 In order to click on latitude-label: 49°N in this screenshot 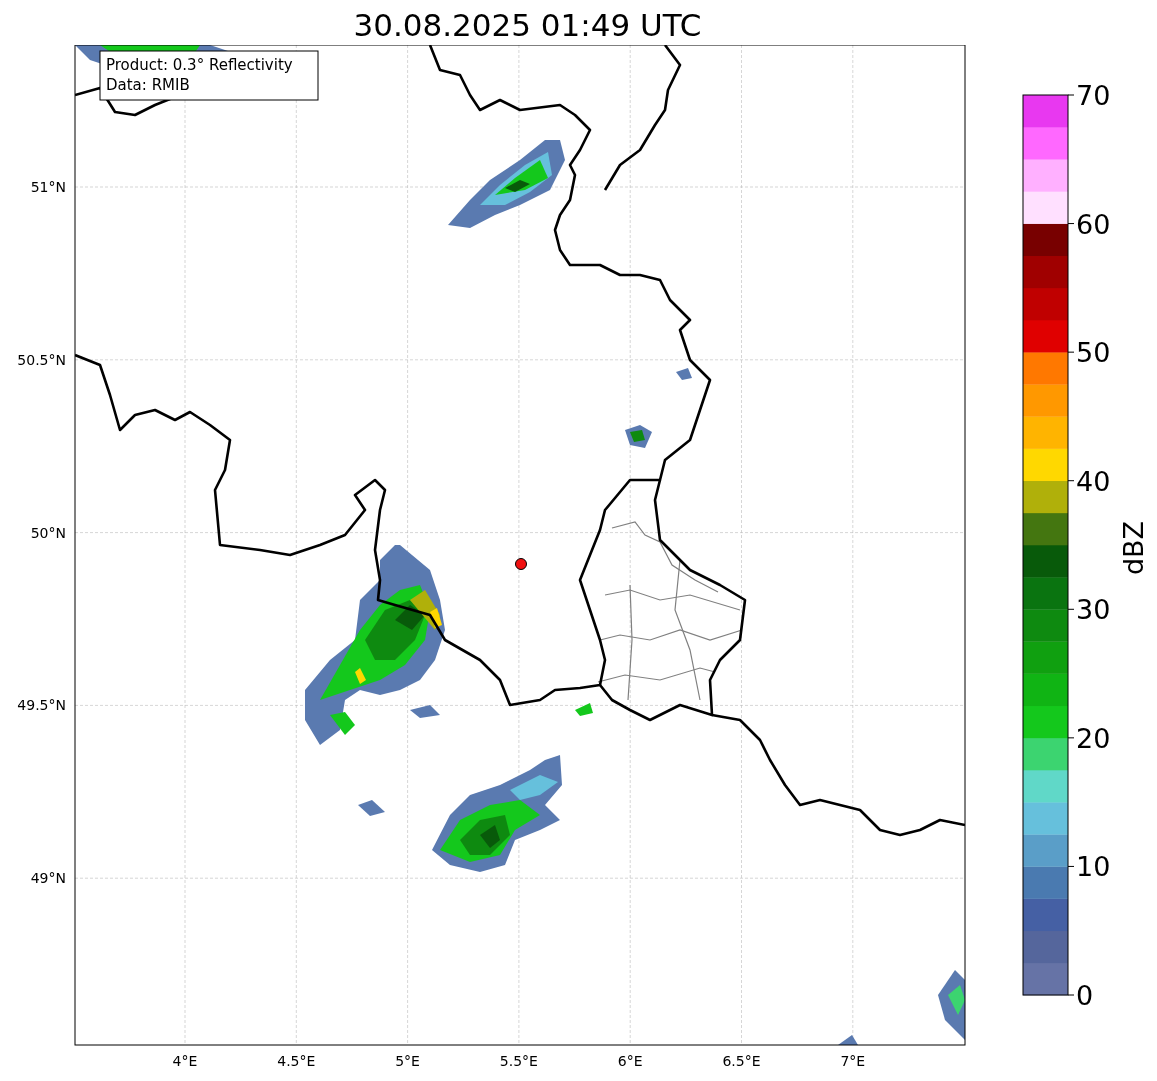, I will do `click(48, 878)`.